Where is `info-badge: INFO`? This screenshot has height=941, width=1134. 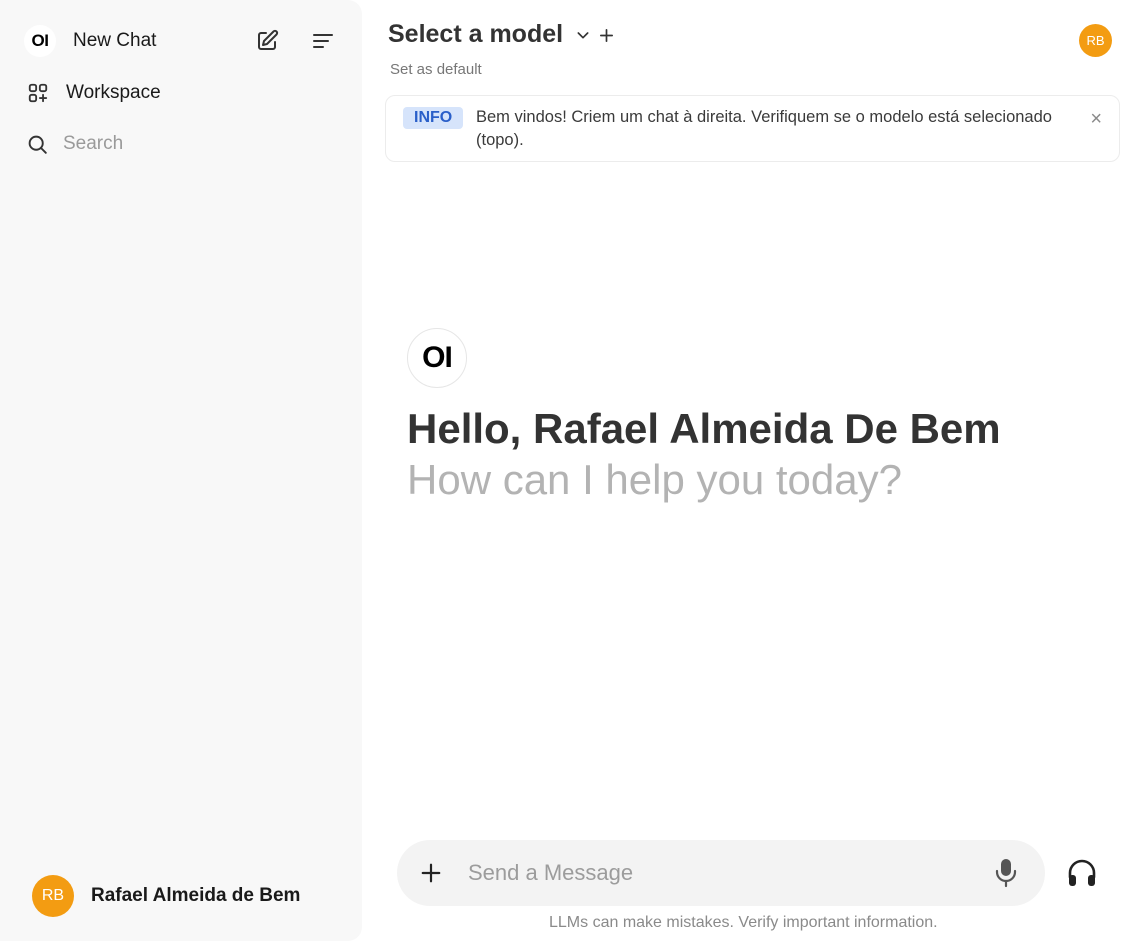 info-badge: INFO is located at coordinates (433, 118).